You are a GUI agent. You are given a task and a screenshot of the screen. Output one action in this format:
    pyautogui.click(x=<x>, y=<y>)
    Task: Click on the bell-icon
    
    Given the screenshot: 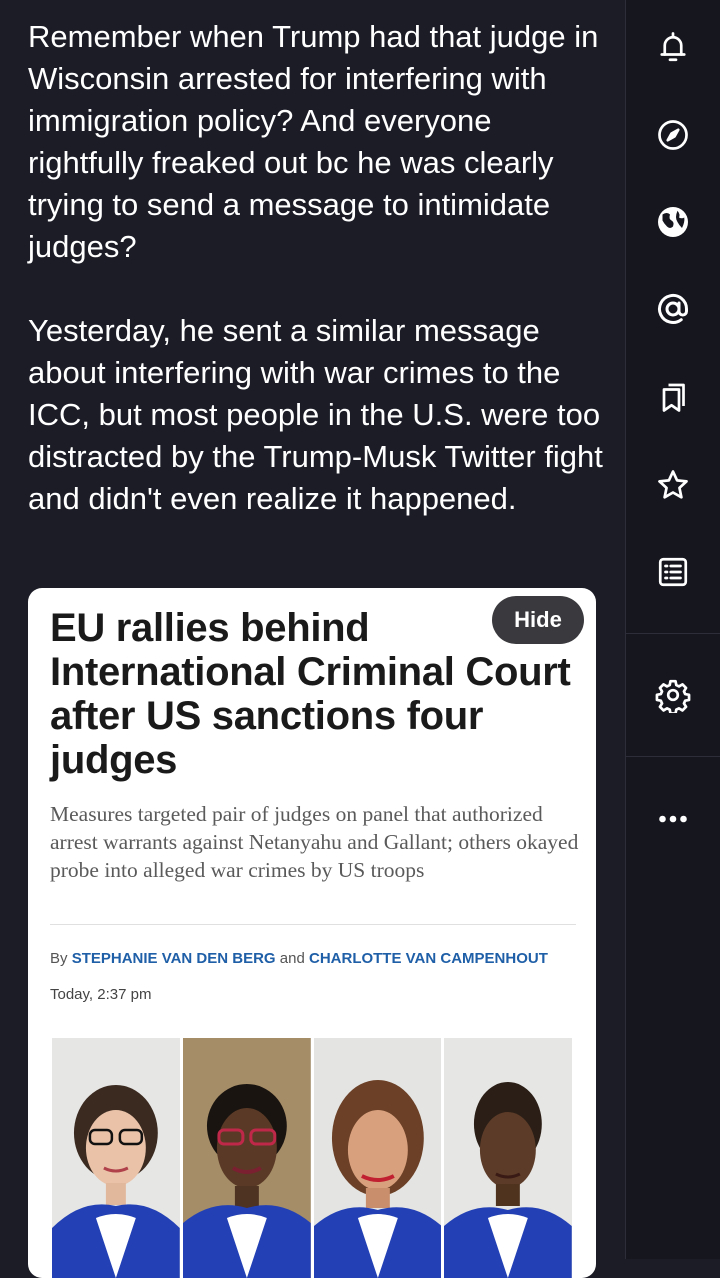 What is the action you would take?
    pyautogui.click(x=673, y=47)
    